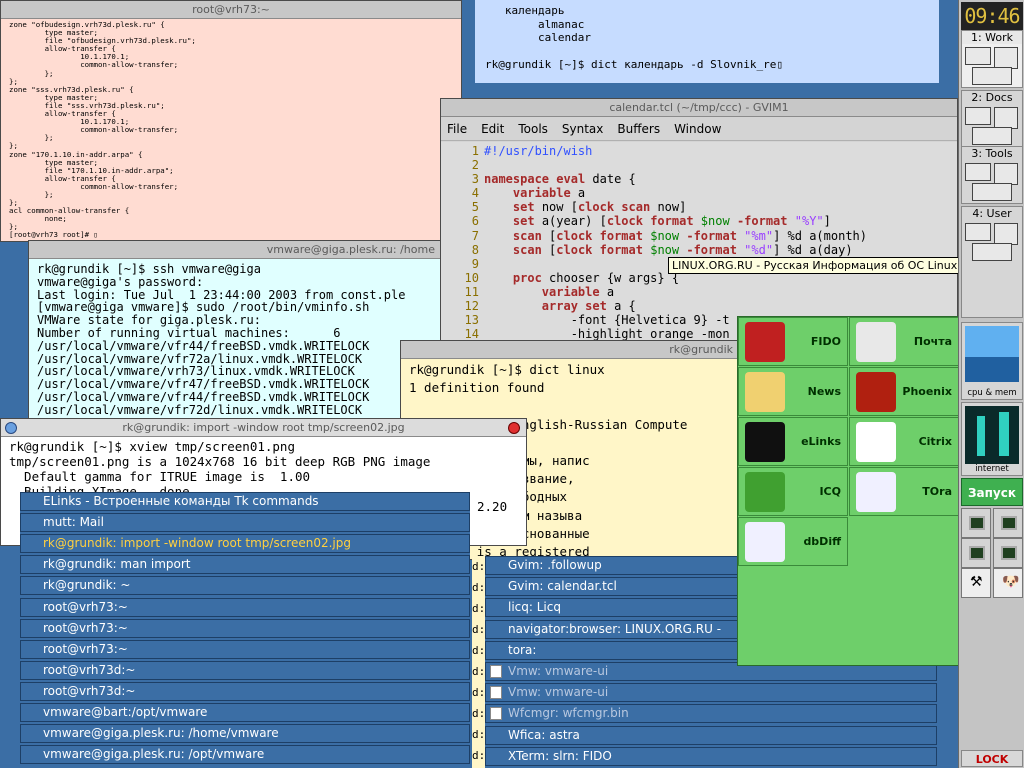 This screenshot has width=1024, height=768. Describe the element at coordinates (793, 391) in the screenshot. I see `launcher-news: News` at that location.